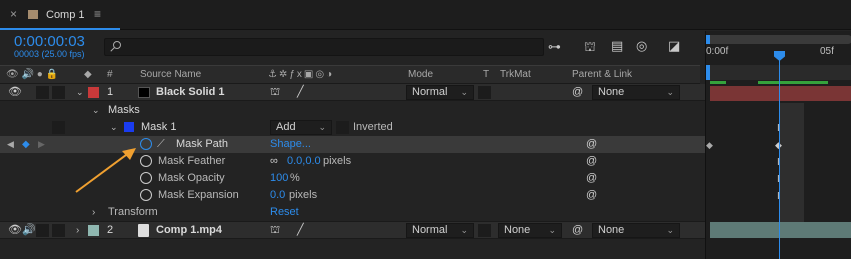 Image resolution: width=851 pixels, height=259 pixels. Describe the element at coordinates (144, 92) in the screenshot. I see `solid-thumbnail` at that location.